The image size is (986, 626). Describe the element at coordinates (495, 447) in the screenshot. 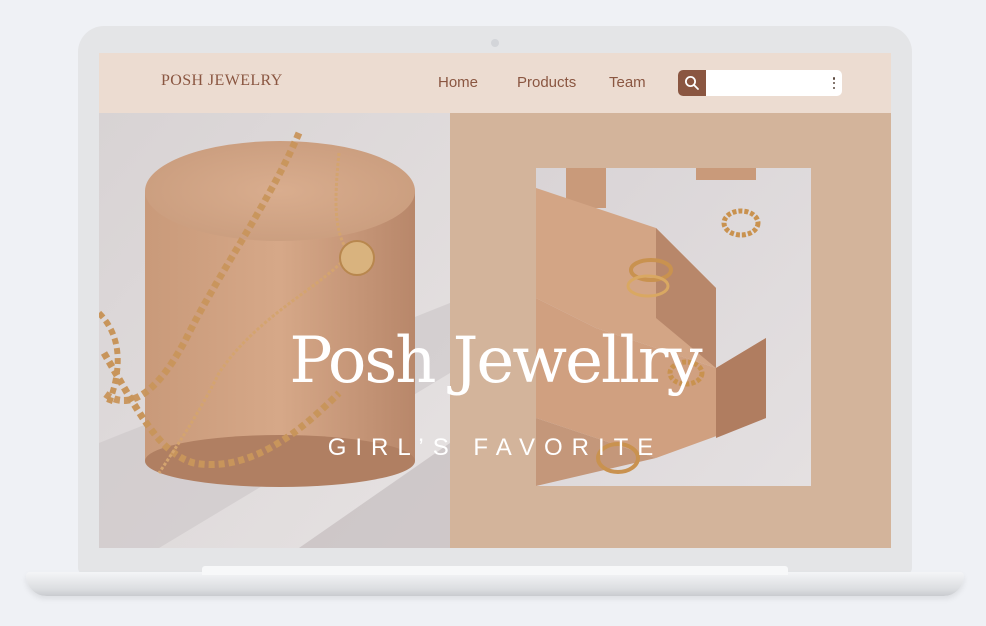

I see `hero-subtitle: GIRL’S FAVORITE` at that location.